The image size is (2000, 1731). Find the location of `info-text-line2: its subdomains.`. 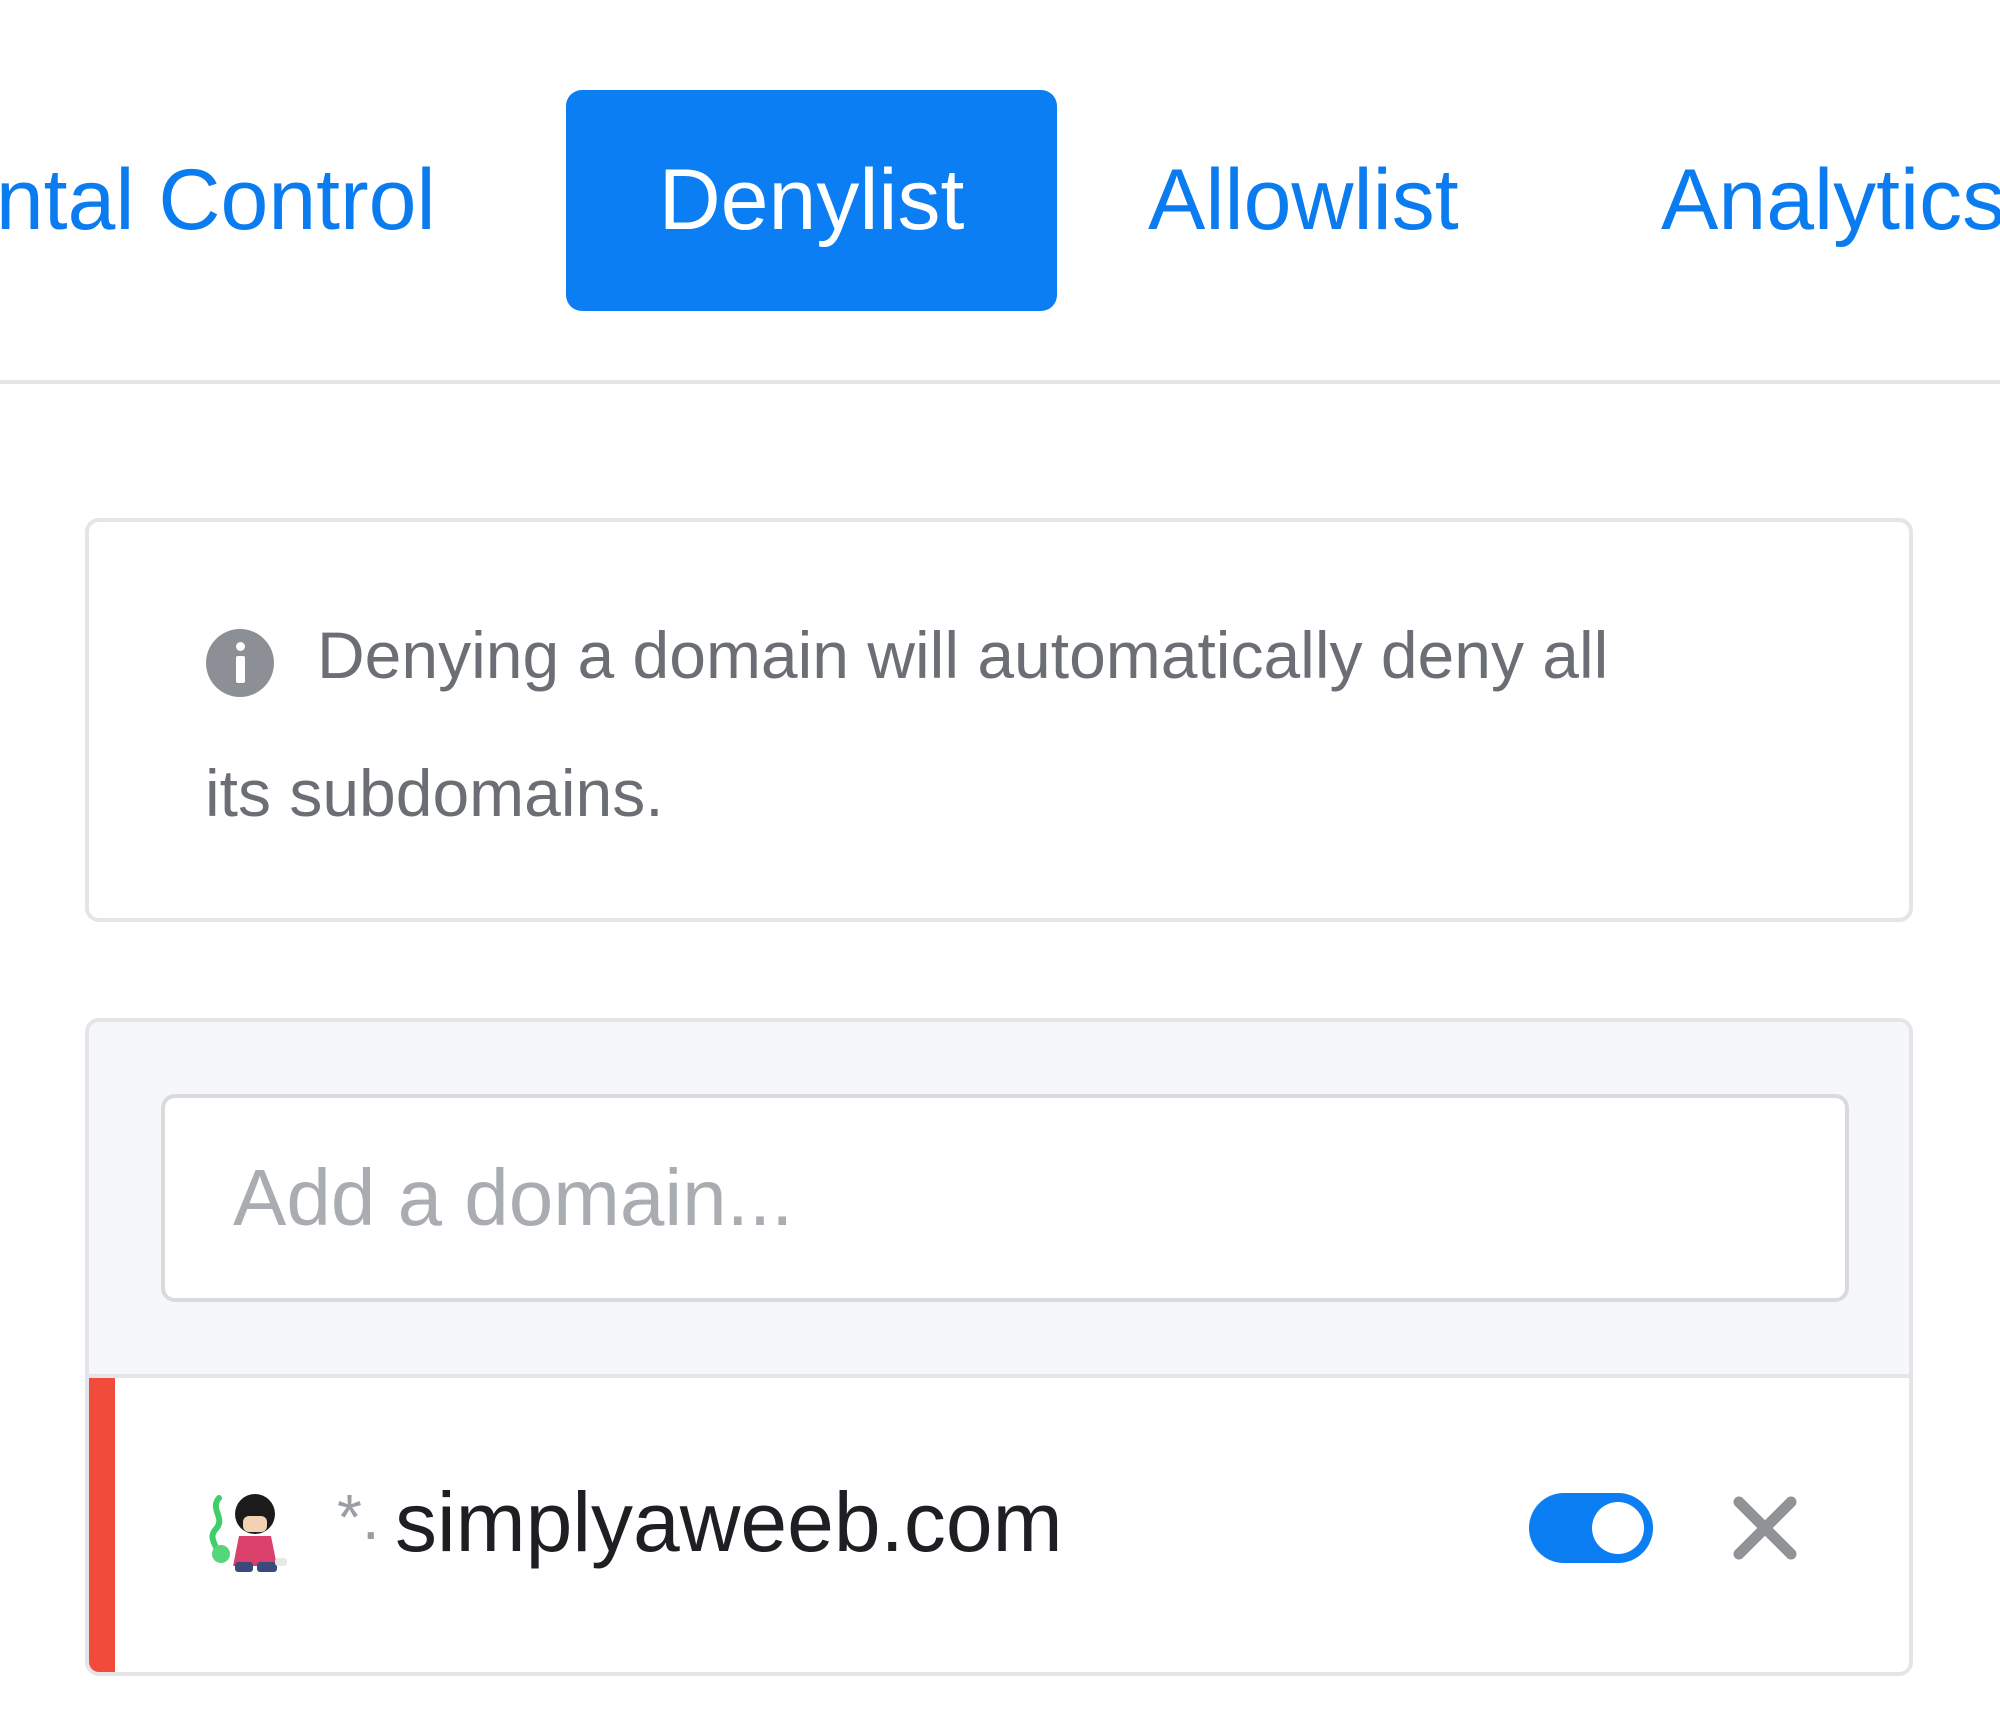

info-text-line2: its subdomains. is located at coordinates (434, 793).